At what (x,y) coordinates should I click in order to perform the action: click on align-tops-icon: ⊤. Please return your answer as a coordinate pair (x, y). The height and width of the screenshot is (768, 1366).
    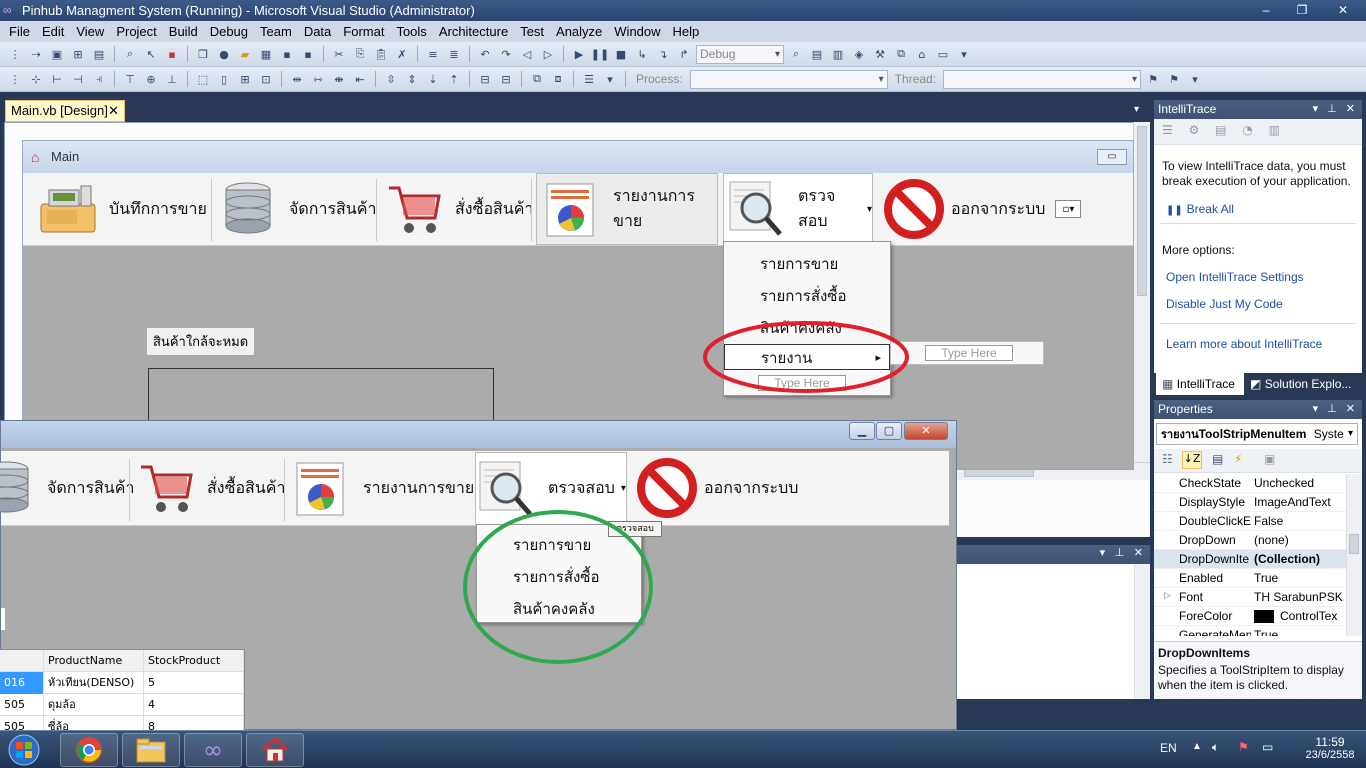
    Looking at the image, I should click on (130, 79).